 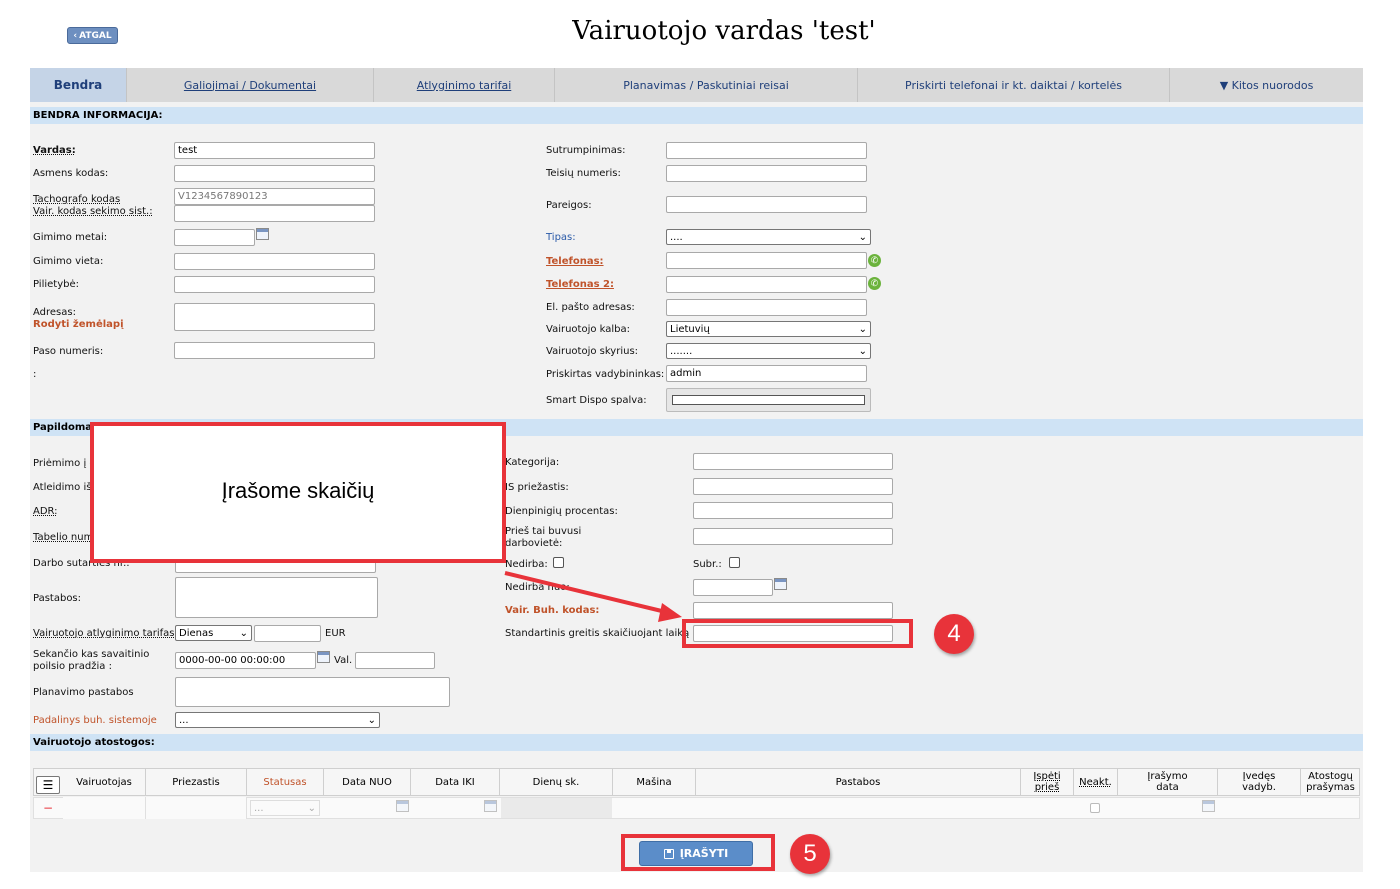 I want to click on annotation-highlight-greitis, so click(x=797, y=633).